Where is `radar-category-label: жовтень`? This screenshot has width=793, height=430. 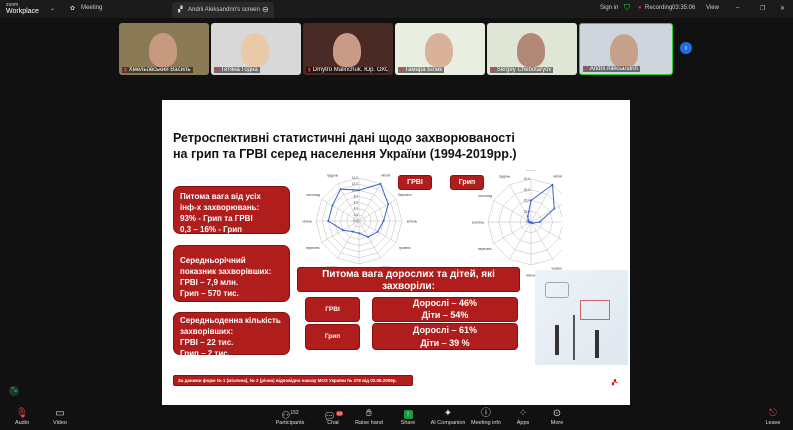 radar-category-label: жовтень is located at coordinates (307, 222).